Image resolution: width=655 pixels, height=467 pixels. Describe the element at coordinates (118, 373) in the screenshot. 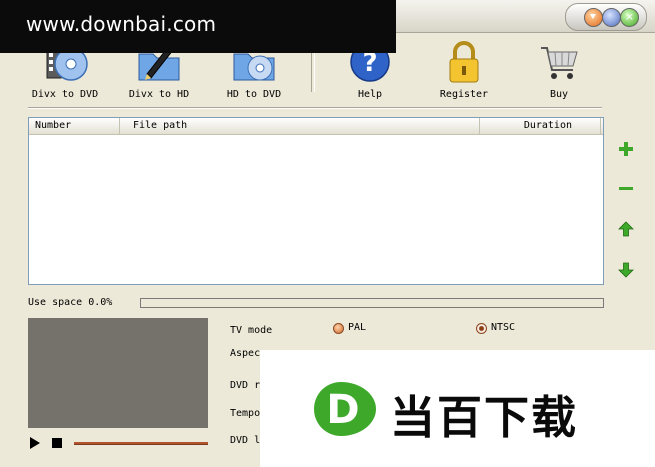

I see `video-preview` at that location.